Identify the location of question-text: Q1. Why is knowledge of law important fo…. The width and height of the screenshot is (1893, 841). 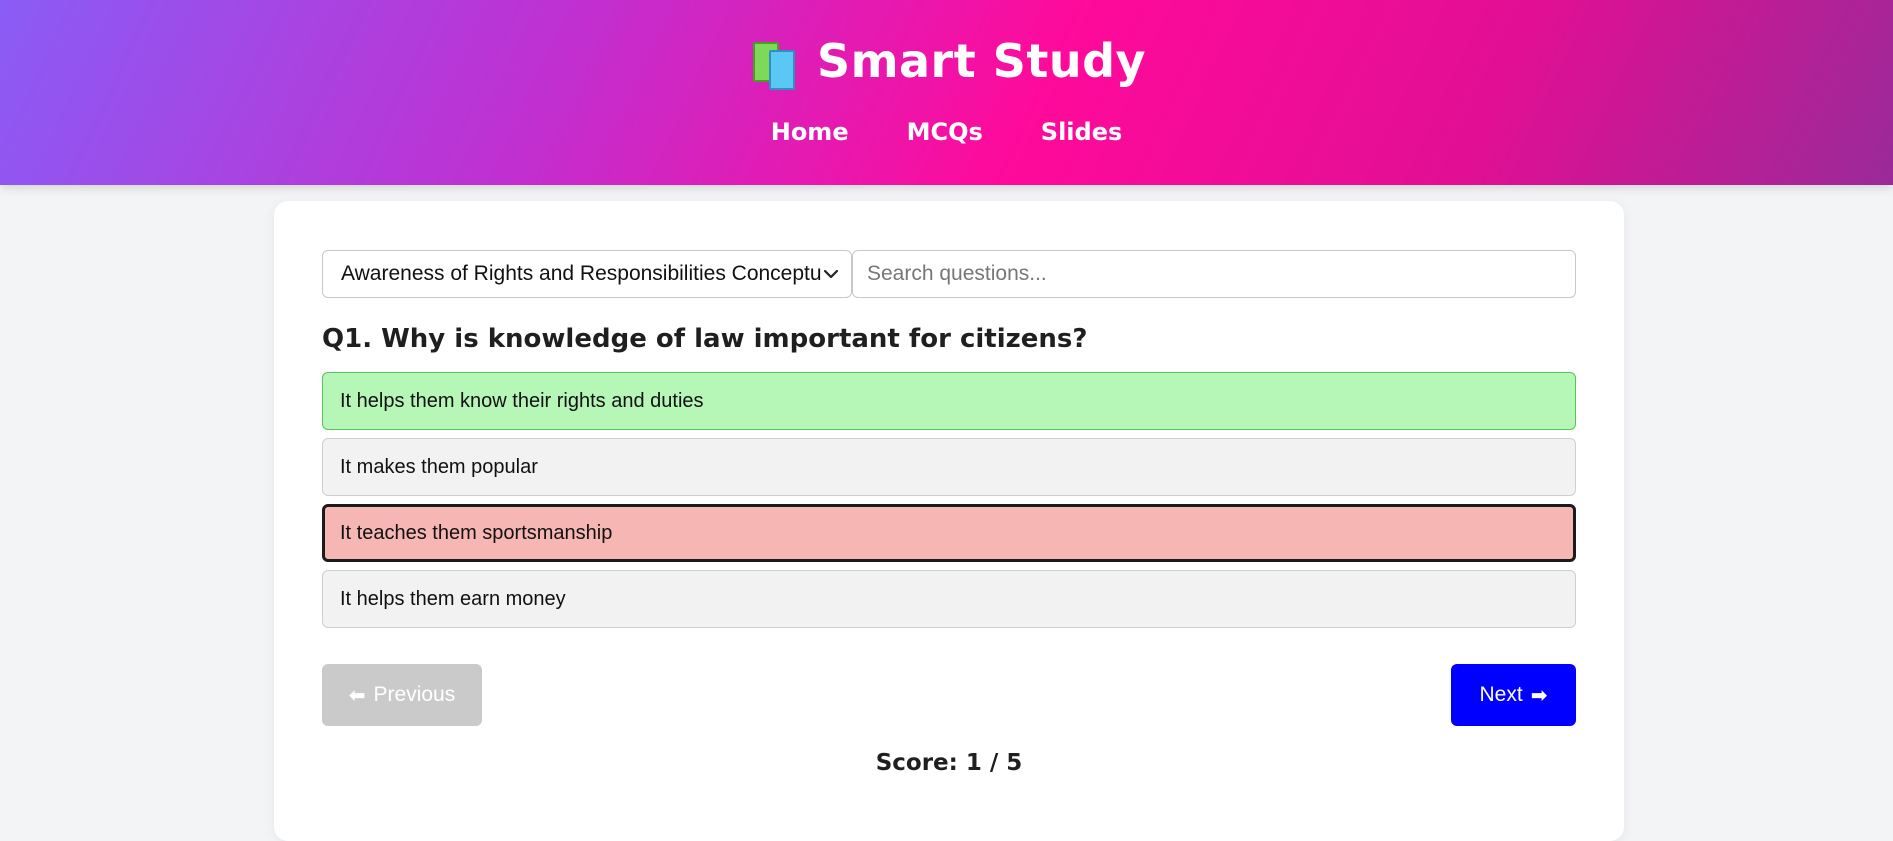
(705, 339).